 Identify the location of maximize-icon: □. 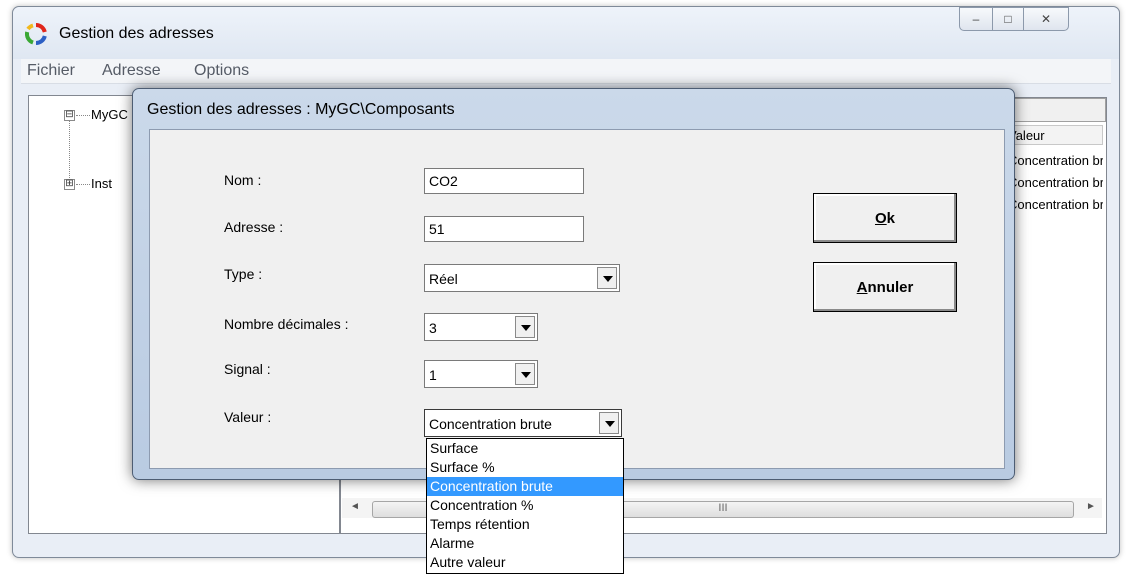
(1008, 19).